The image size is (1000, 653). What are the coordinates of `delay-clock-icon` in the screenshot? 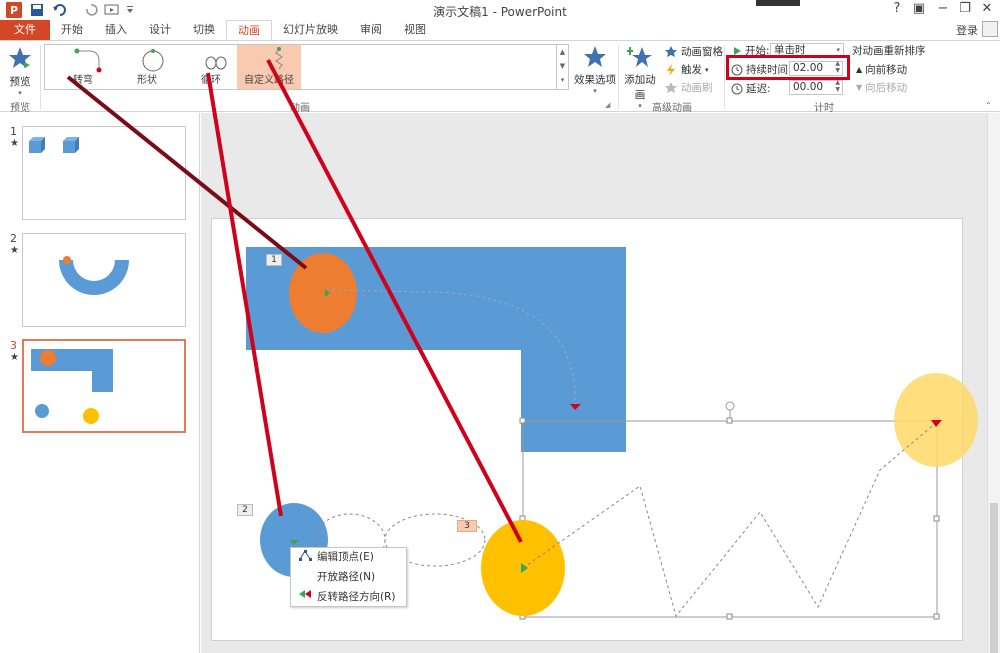 It's located at (737, 88).